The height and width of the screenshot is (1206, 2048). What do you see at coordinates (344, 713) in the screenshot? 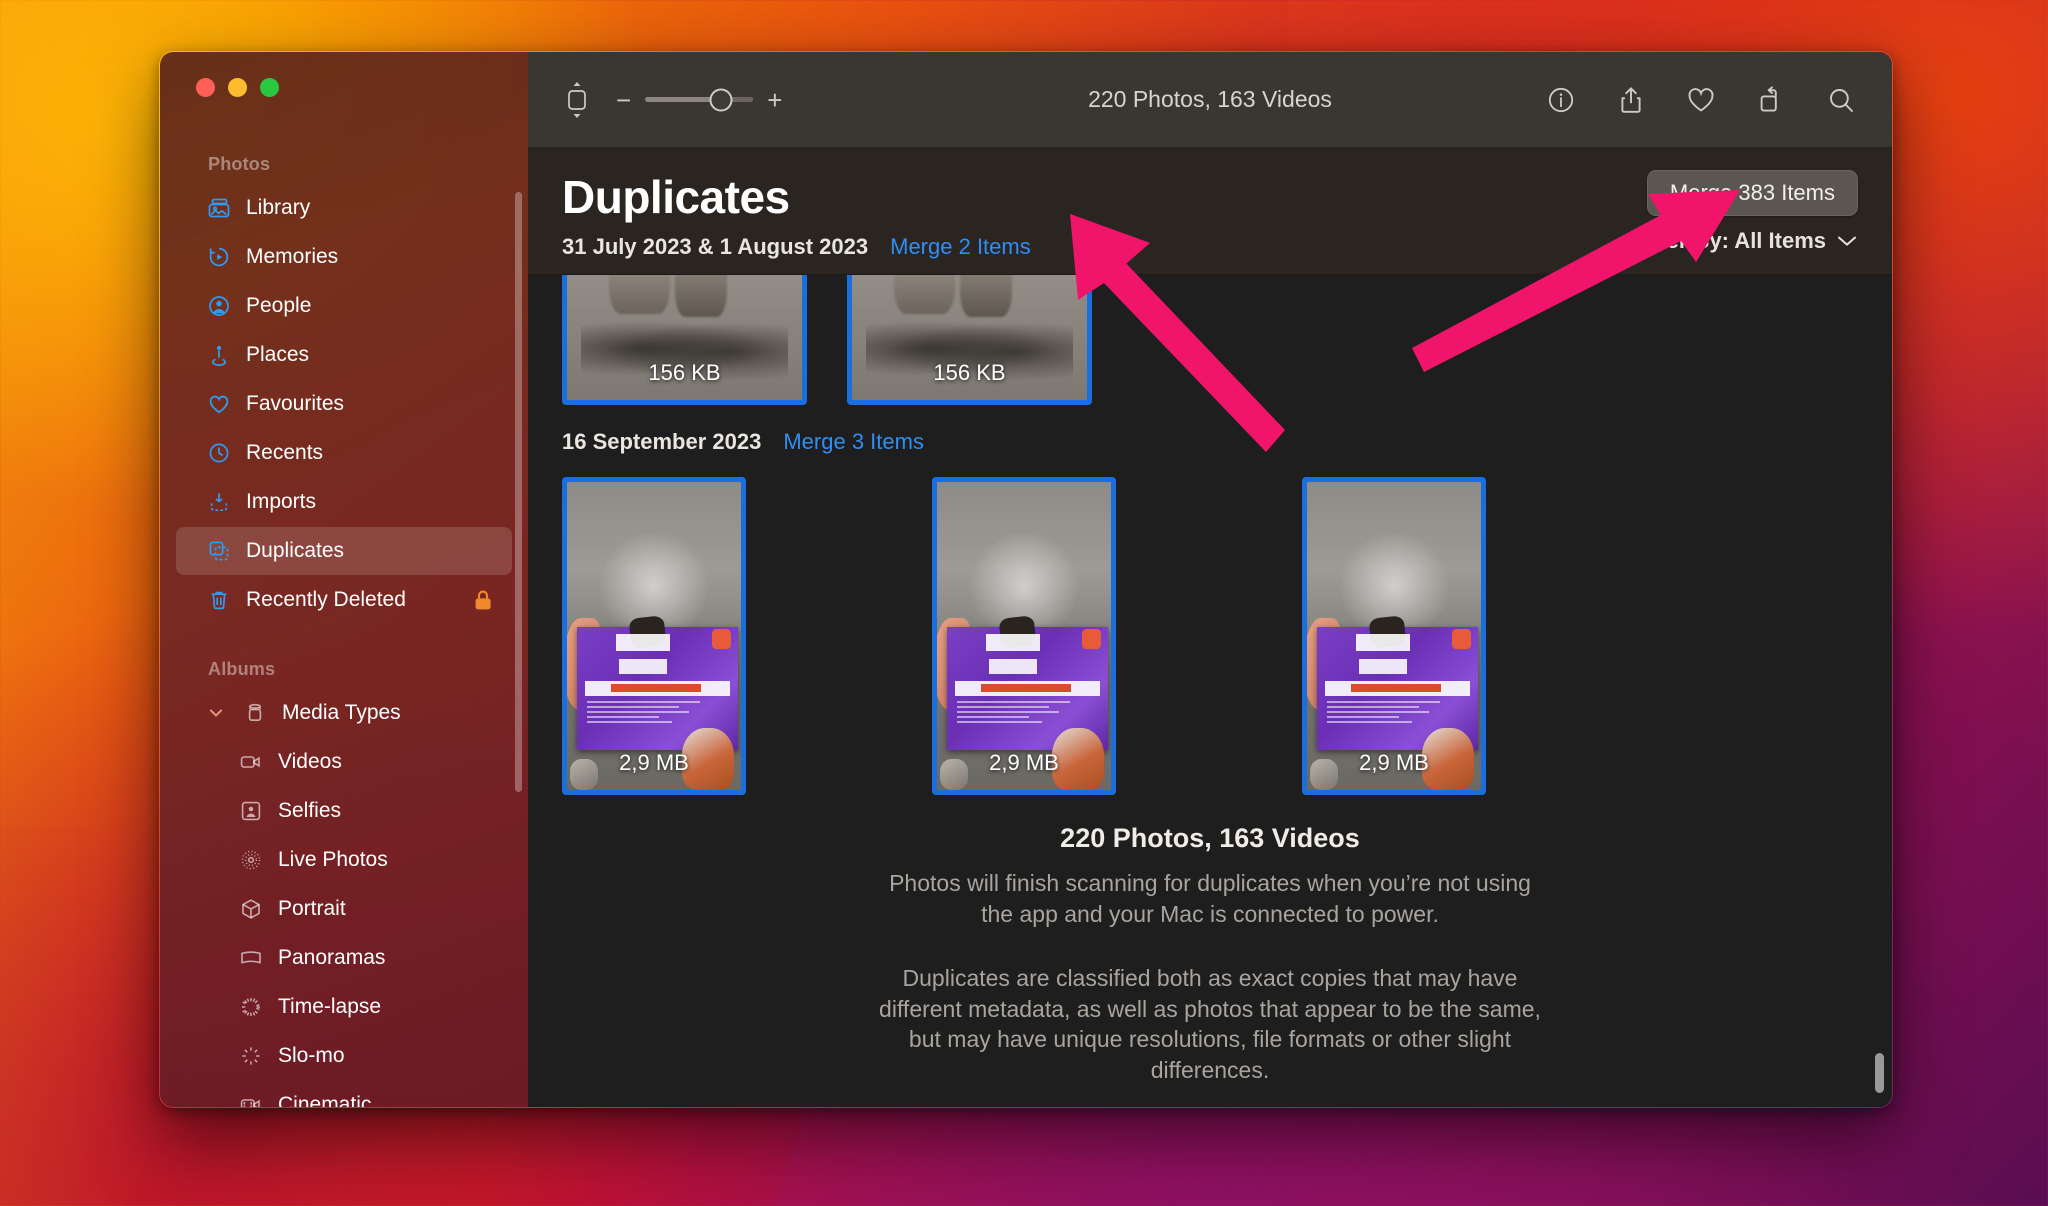
I see `sidebar-item-media-types: Media Types` at bounding box center [344, 713].